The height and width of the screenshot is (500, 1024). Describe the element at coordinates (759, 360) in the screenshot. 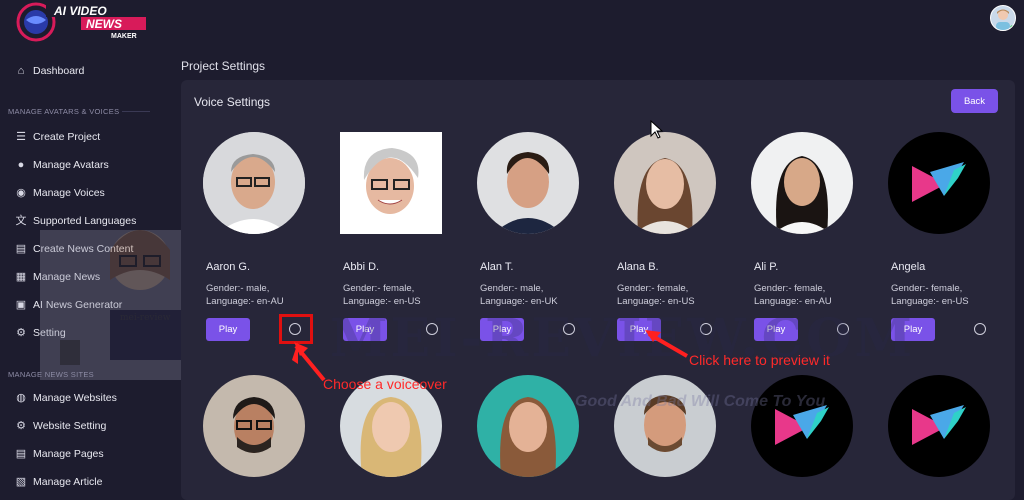

I see `annotation-preview: Click here to preview it` at that location.